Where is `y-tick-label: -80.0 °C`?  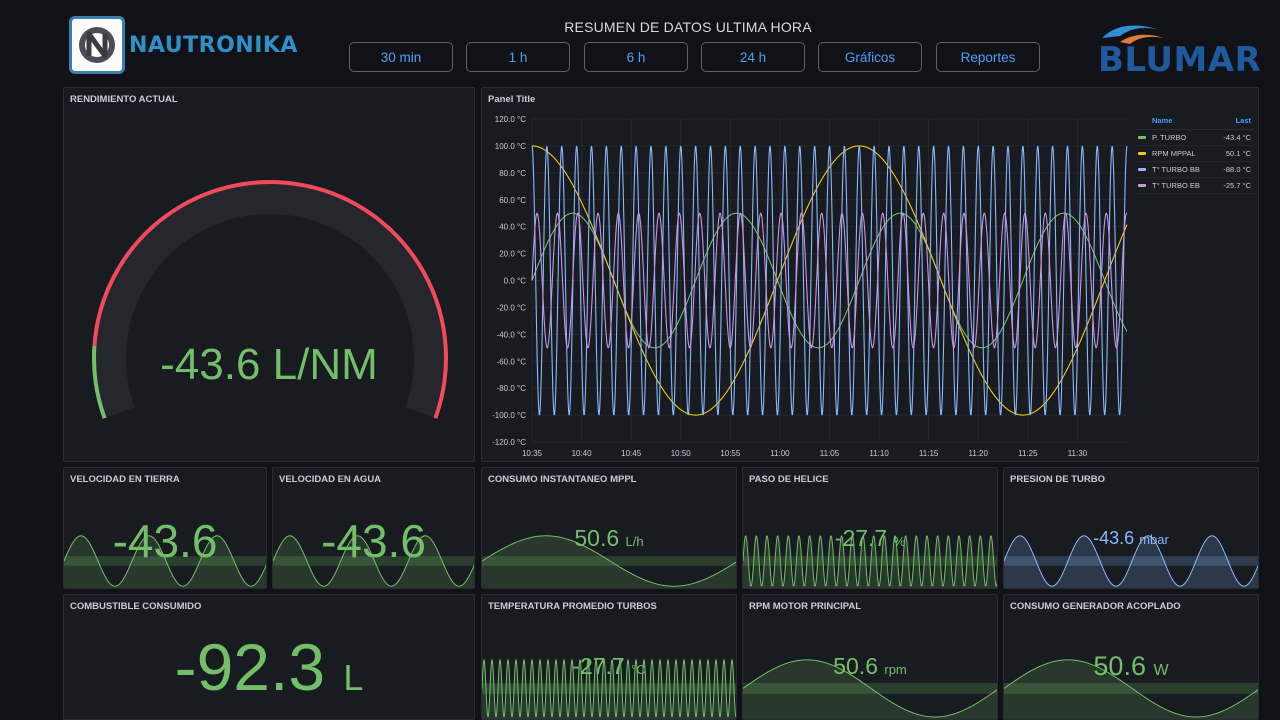
y-tick-label: -80.0 °C is located at coordinates (512, 388).